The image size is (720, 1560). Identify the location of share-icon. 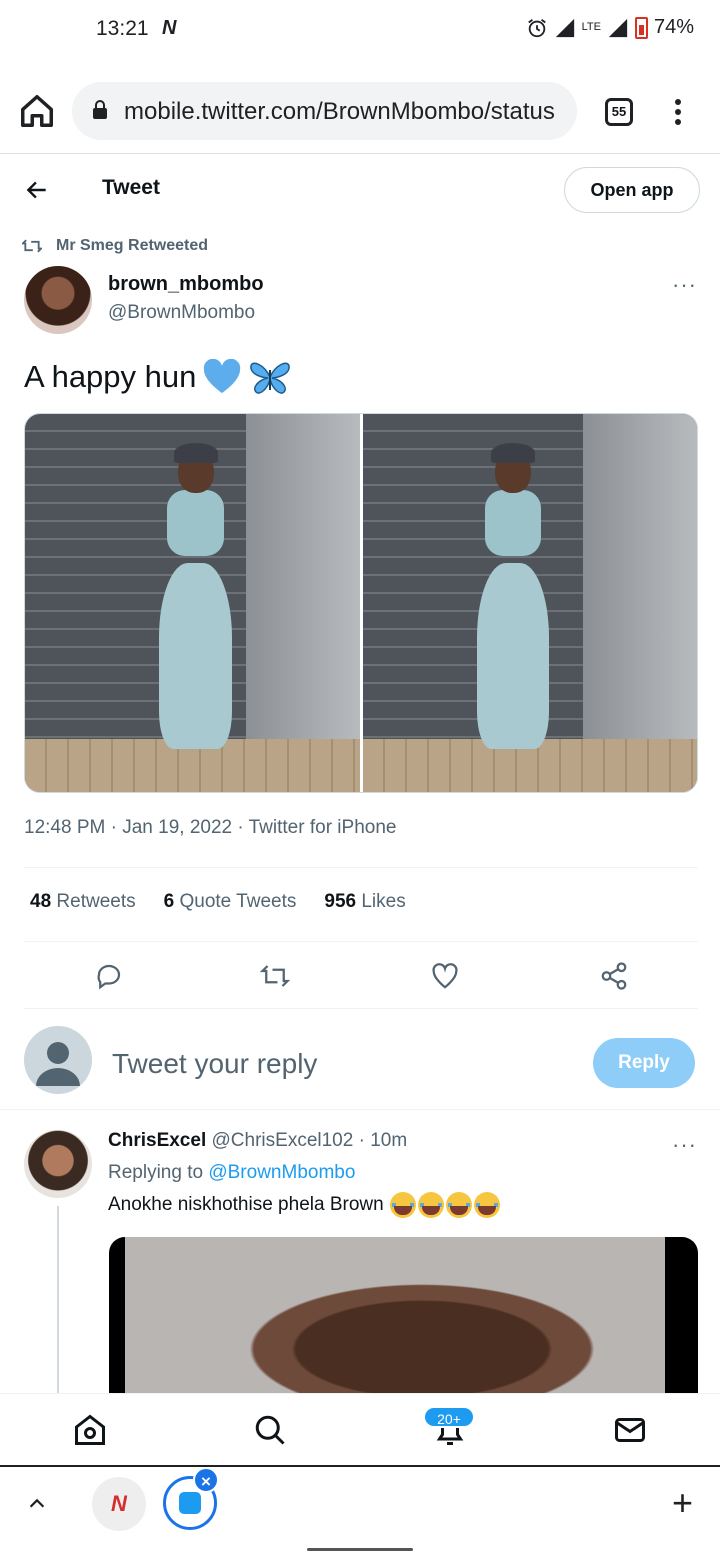
(614, 976).